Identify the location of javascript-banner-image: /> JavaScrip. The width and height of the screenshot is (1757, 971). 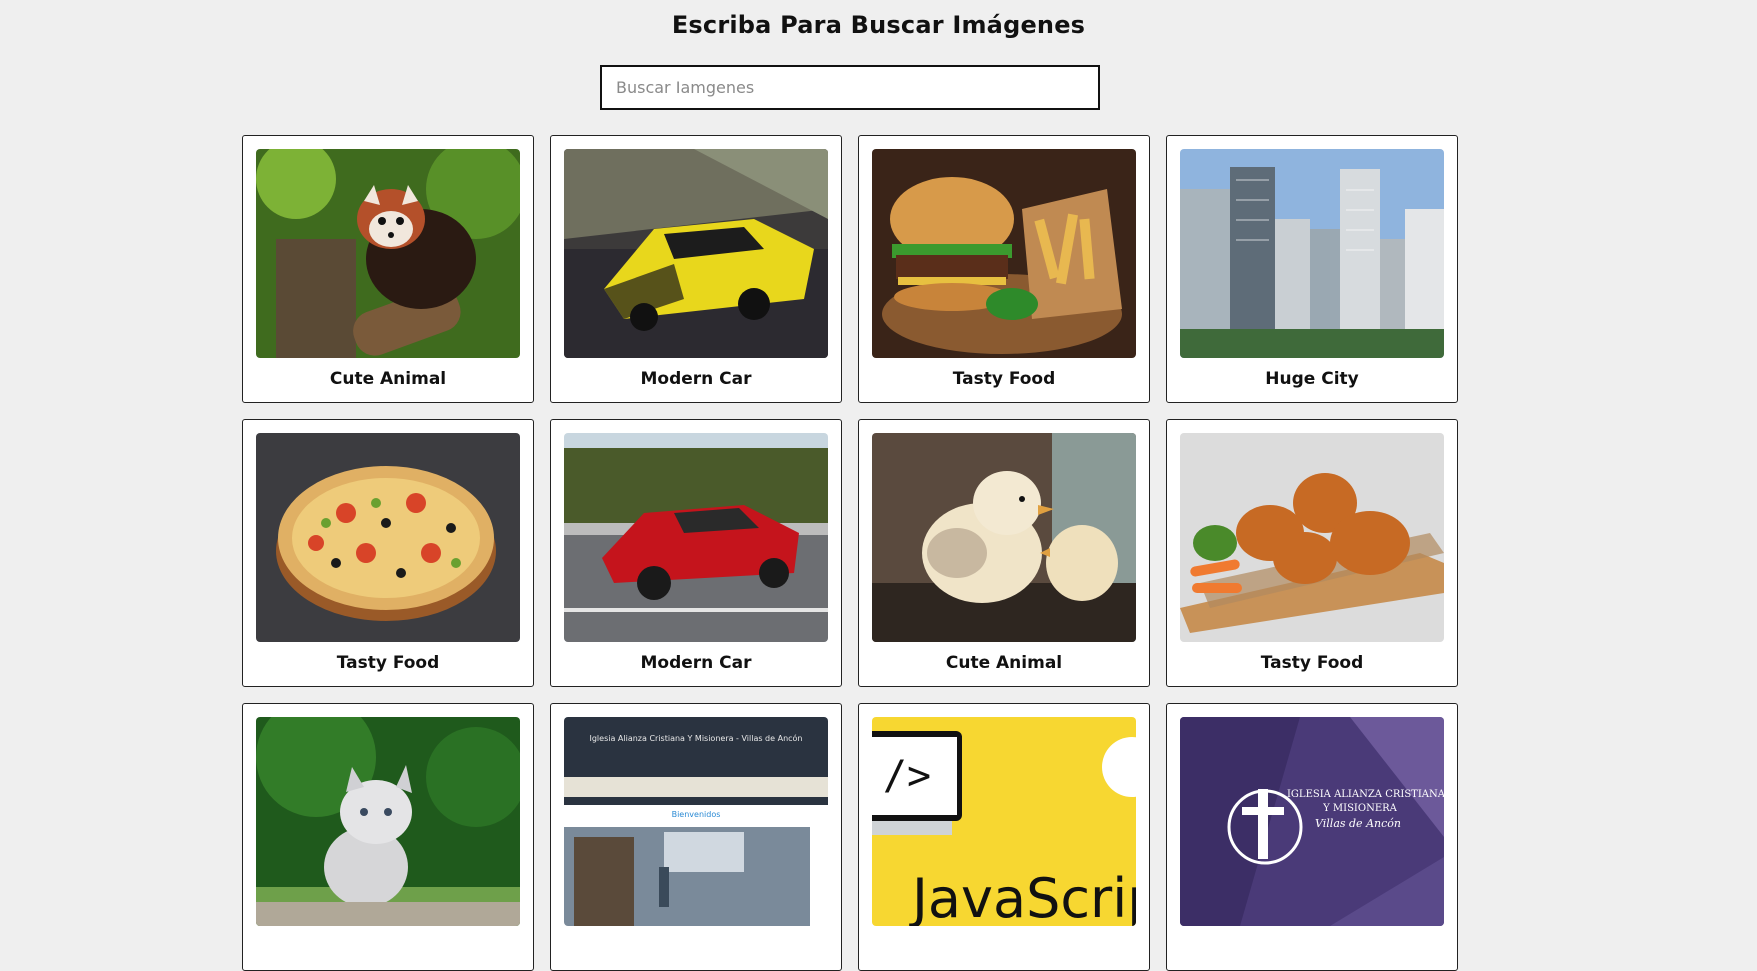
(1004, 821).